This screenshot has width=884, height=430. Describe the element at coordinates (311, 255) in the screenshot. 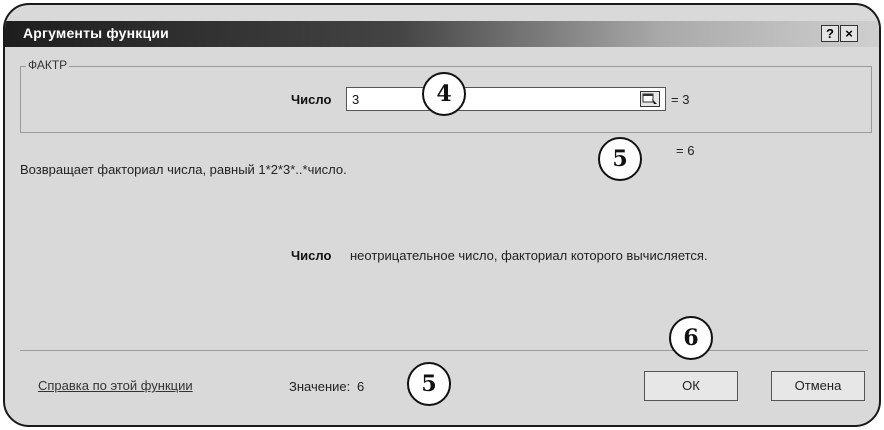

I see `arg-help-label: Число` at that location.